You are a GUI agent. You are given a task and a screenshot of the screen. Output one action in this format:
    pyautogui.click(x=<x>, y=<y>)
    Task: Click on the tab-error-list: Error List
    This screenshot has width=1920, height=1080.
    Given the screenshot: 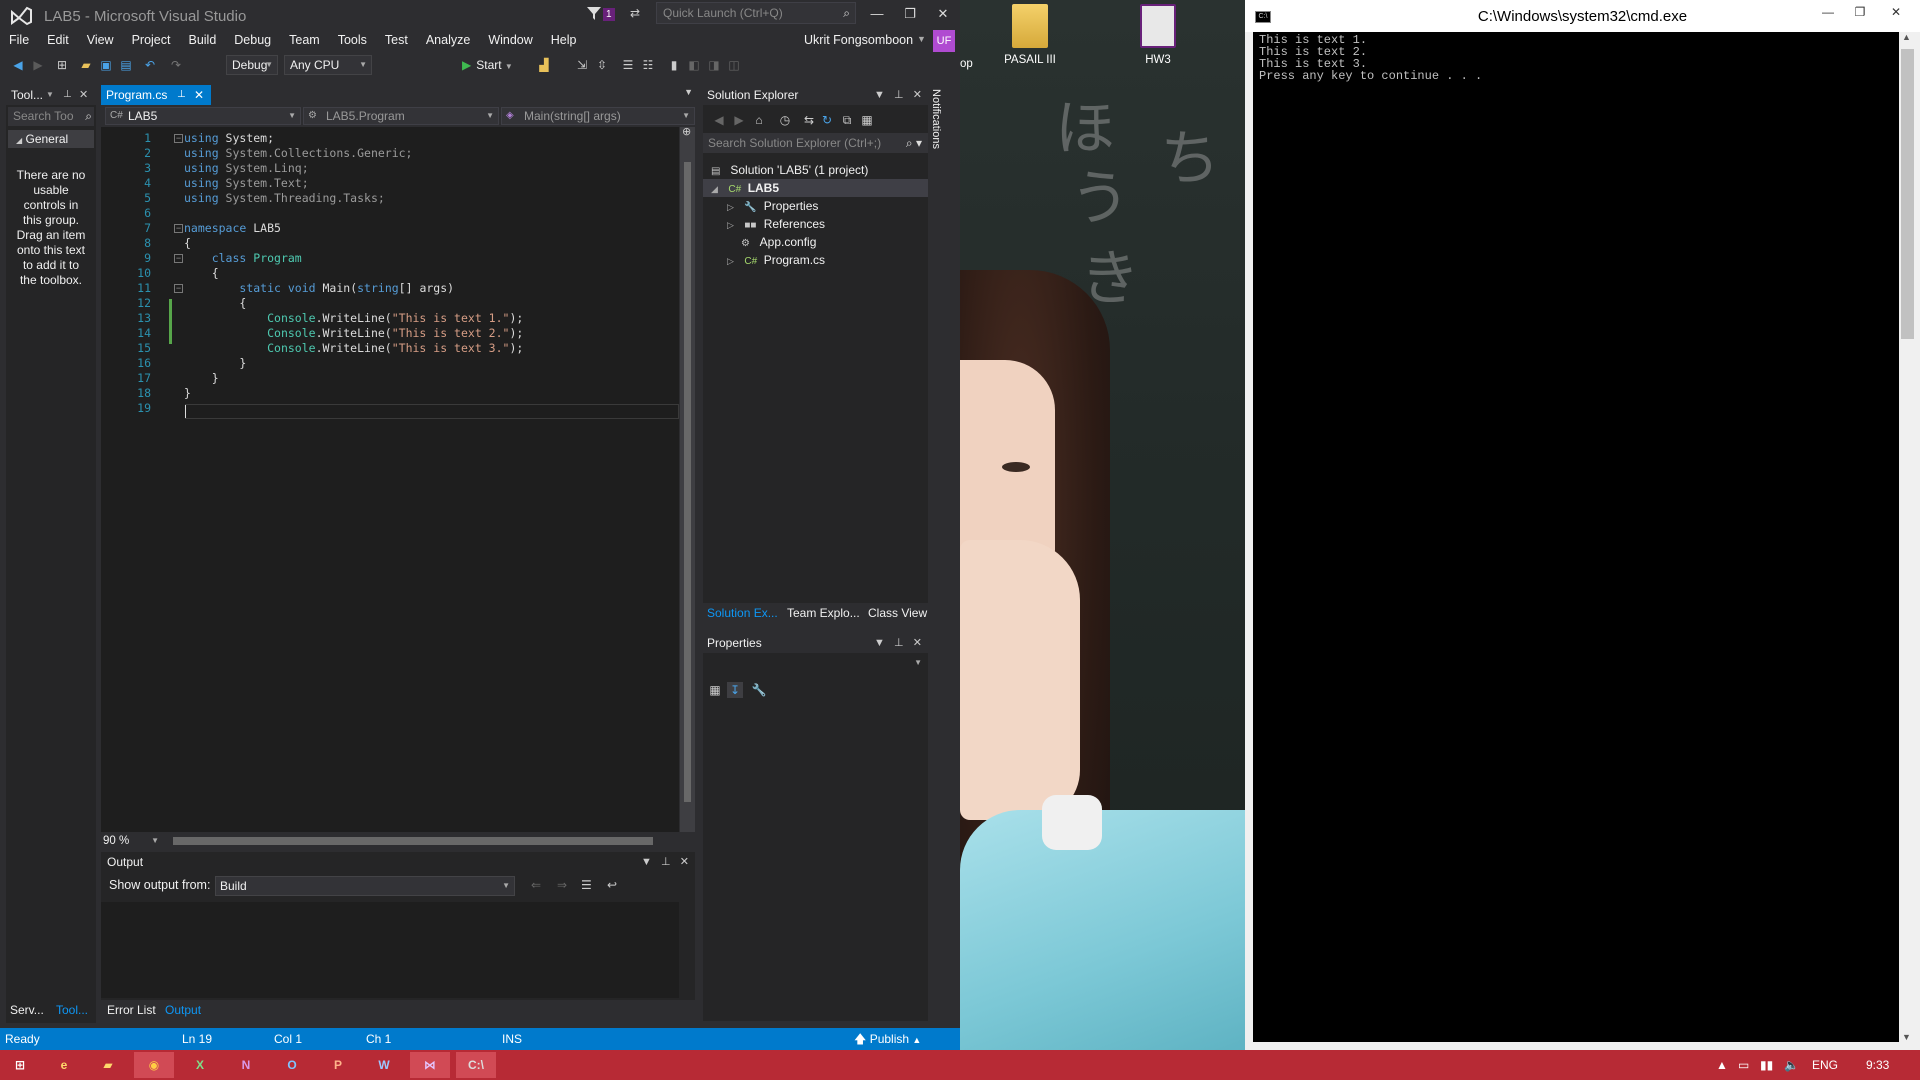 What is the action you would take?
    pyautogui.click(x=131, y=1010)
    